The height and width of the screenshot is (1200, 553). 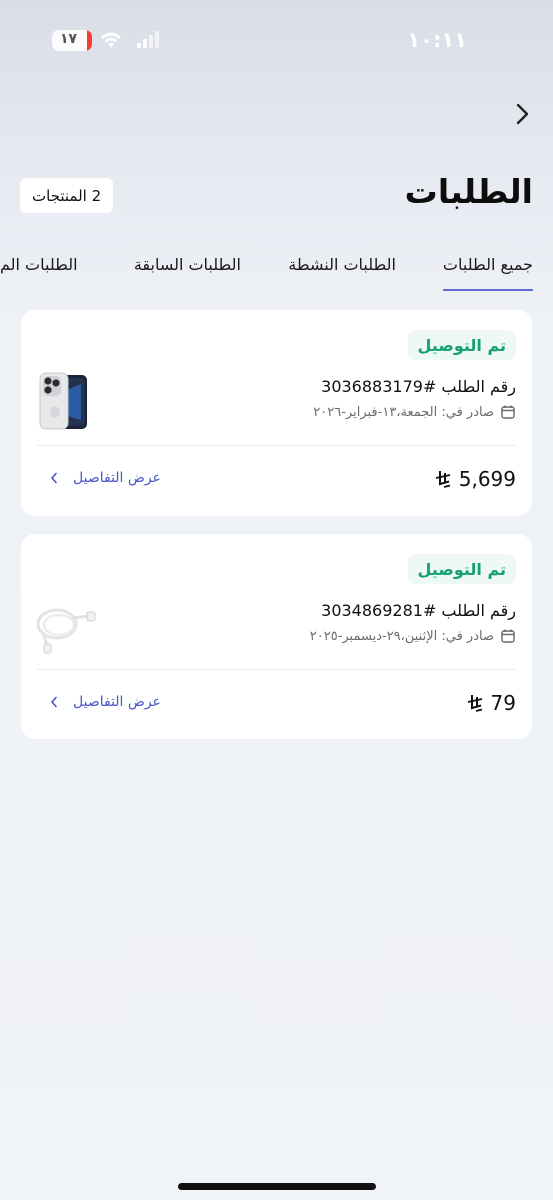 I want to click on tab-active-orders: الطلبات النشطة, so click(x=342, y=264).